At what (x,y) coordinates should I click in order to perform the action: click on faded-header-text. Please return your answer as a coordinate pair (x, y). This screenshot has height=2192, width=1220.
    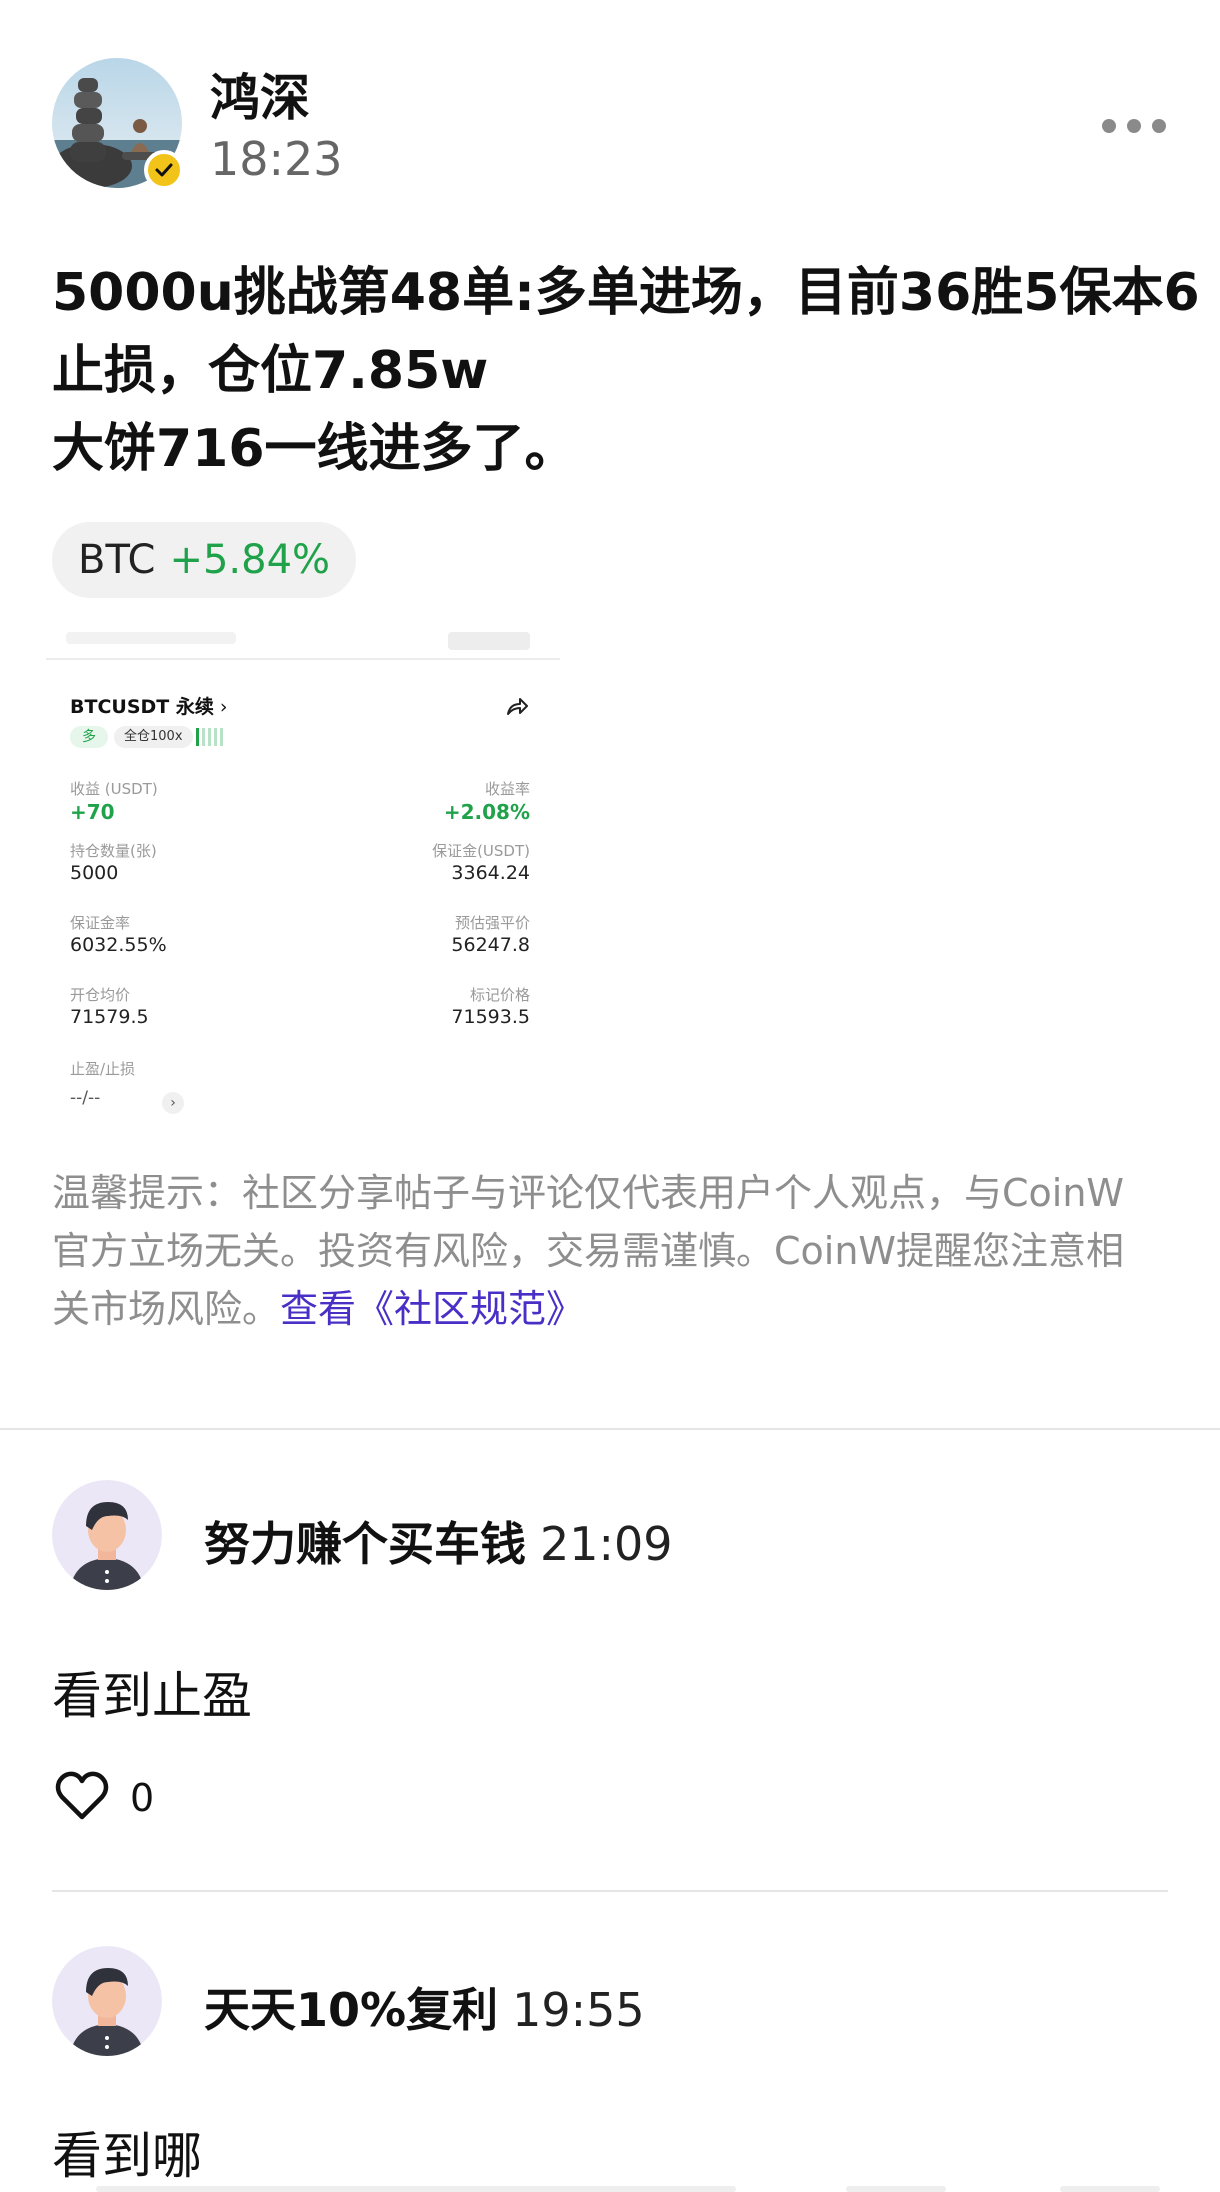
    Looking at the image, I should click on (151, 638).